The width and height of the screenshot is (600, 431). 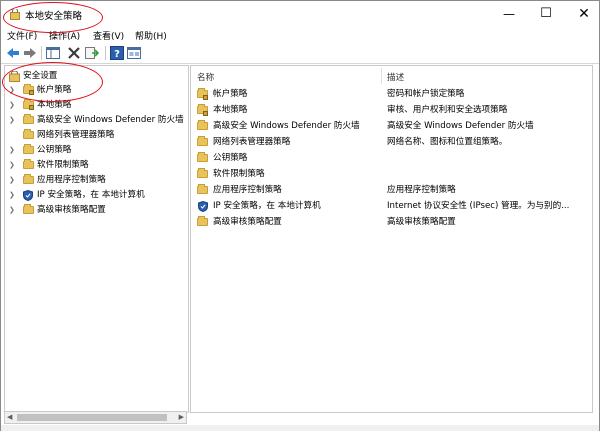 What do you see at coordinates (392, 158) in the screenshot?
I see `list-row-public-key-policies: 公钥策略` at bounding box center [392, 158].